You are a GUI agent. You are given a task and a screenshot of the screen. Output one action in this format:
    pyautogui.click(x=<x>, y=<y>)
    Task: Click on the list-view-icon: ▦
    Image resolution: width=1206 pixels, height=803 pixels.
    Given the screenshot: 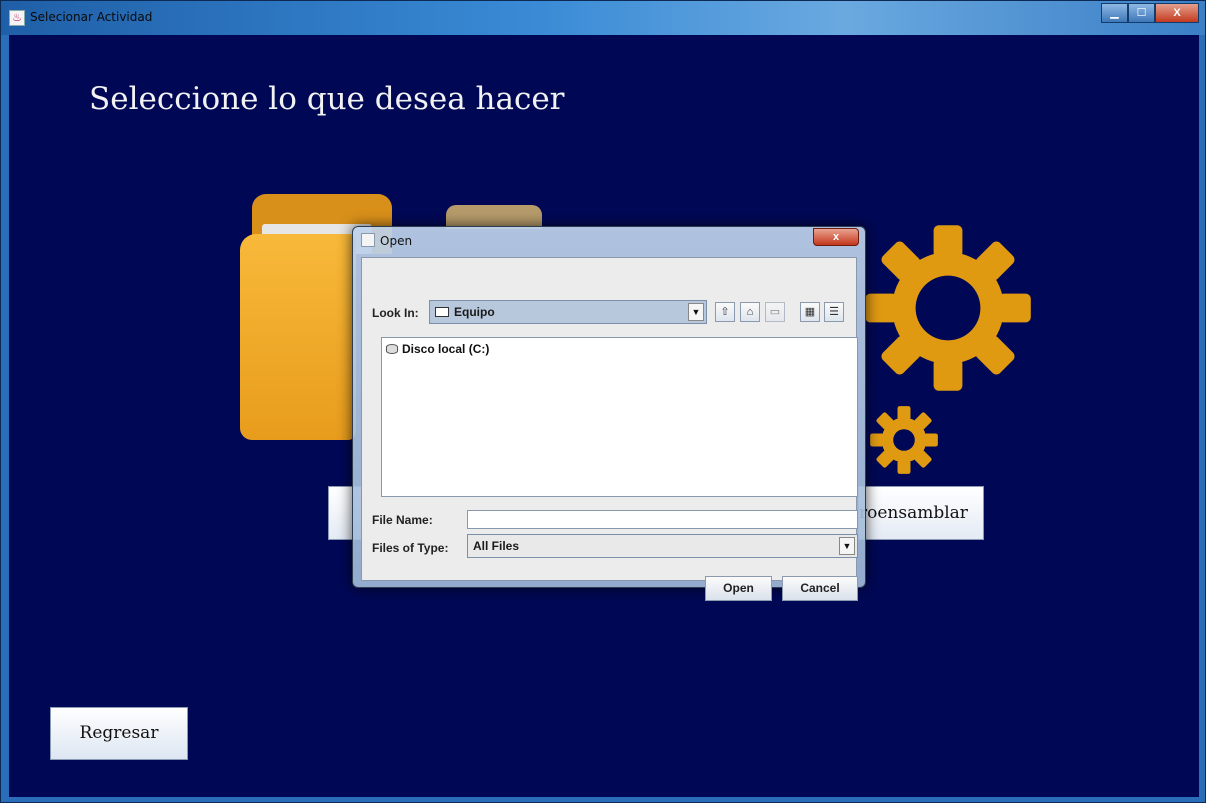 What is the action you would take?
    pyautogui.click(x=810, y=312)
    